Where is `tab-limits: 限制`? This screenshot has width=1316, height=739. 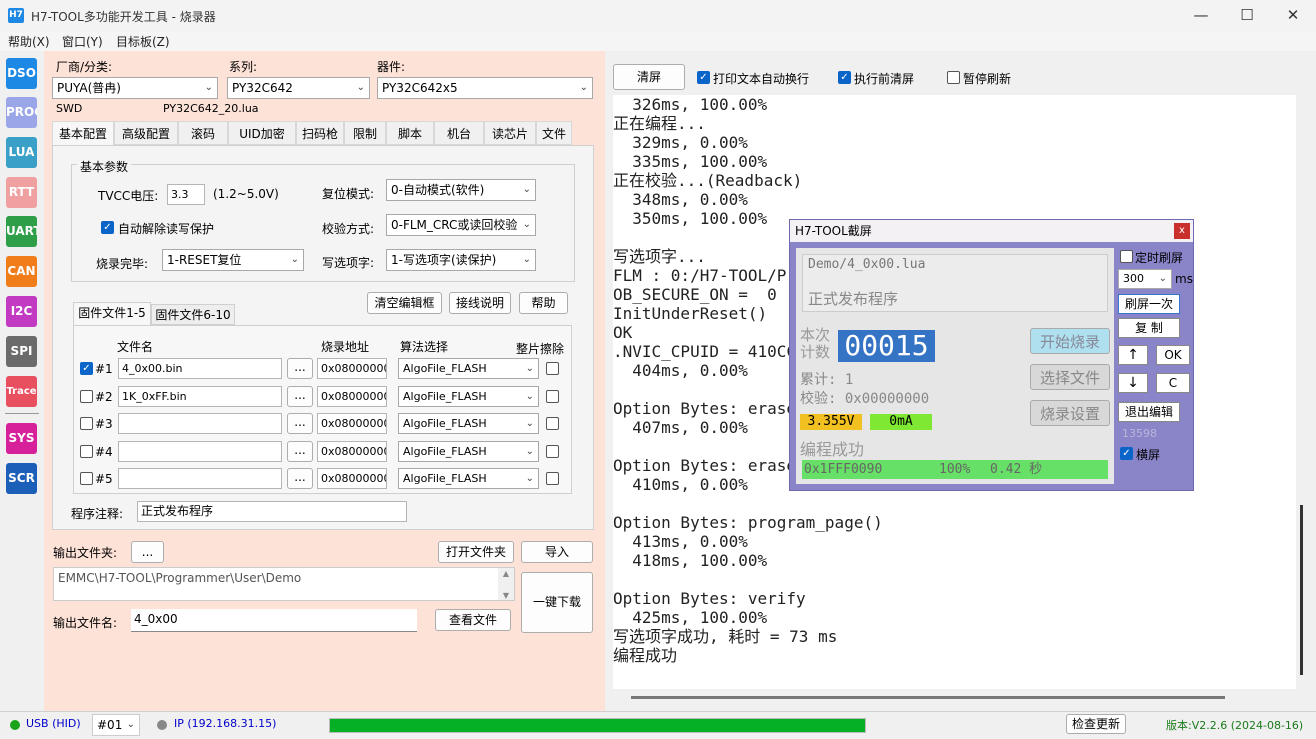 tab-limits: 限制 is located at coordinates (365, 133).